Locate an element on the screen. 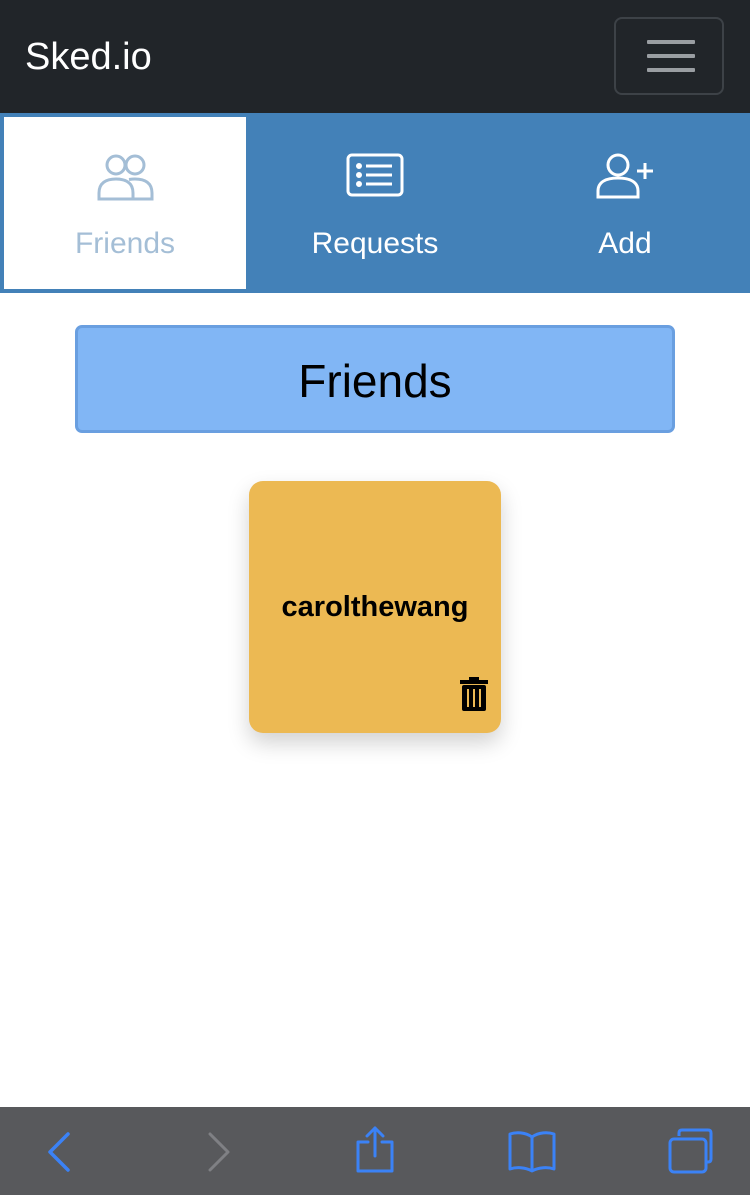 This screenshot has height=1195, width=750. brand-logo: Sked.io is located at coordinates (88, 57).